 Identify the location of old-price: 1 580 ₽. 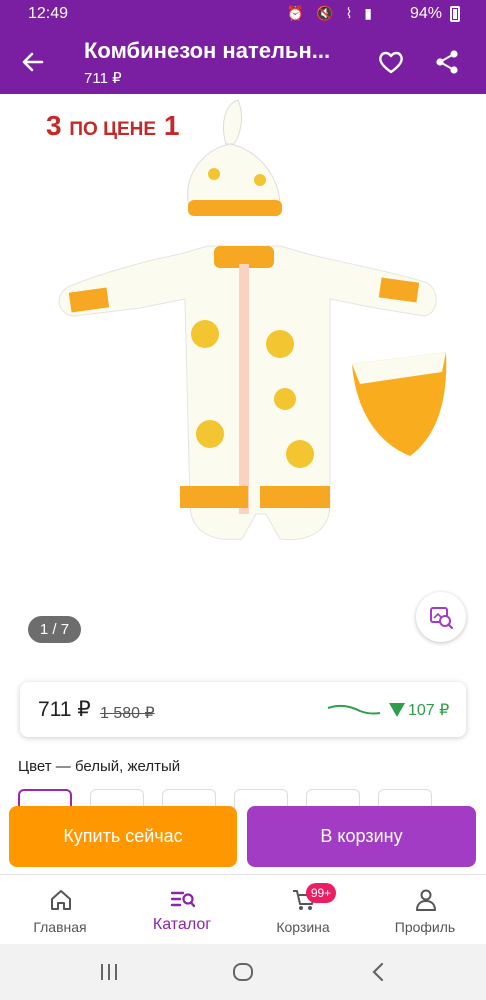
(127, 713).